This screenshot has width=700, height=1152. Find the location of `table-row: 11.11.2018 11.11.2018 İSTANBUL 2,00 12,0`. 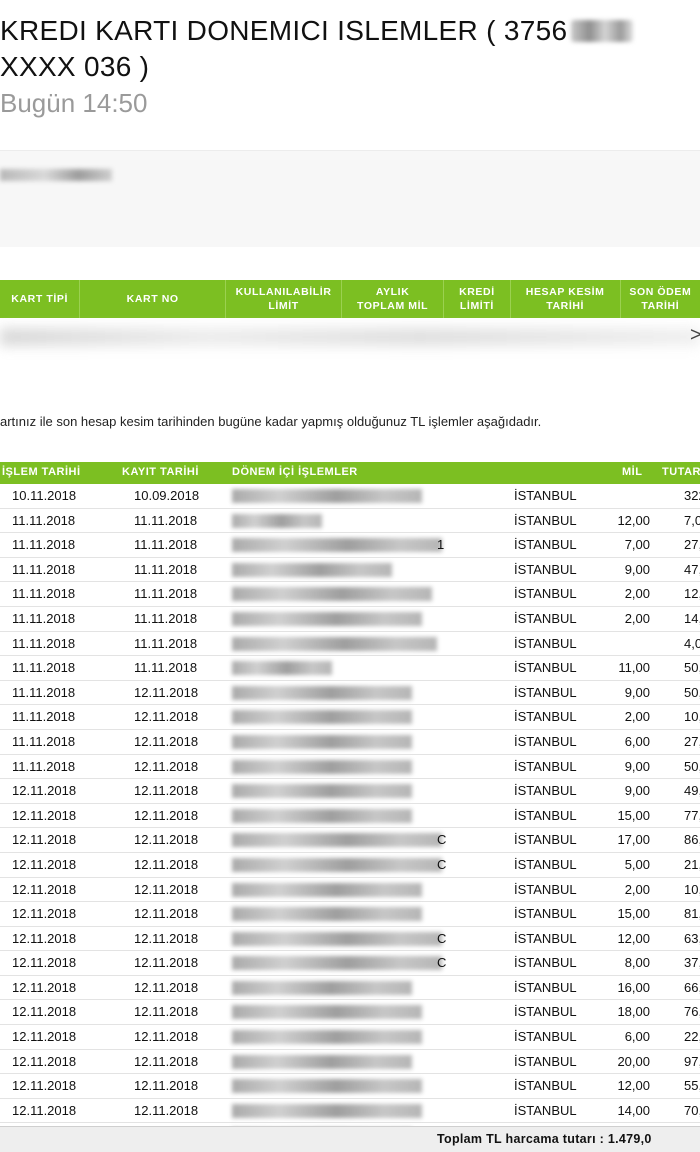

table-row: 11.11.2018 11.11.2018 İSTANBUL 2,00 12,0 is located at coordinates (350, 594).